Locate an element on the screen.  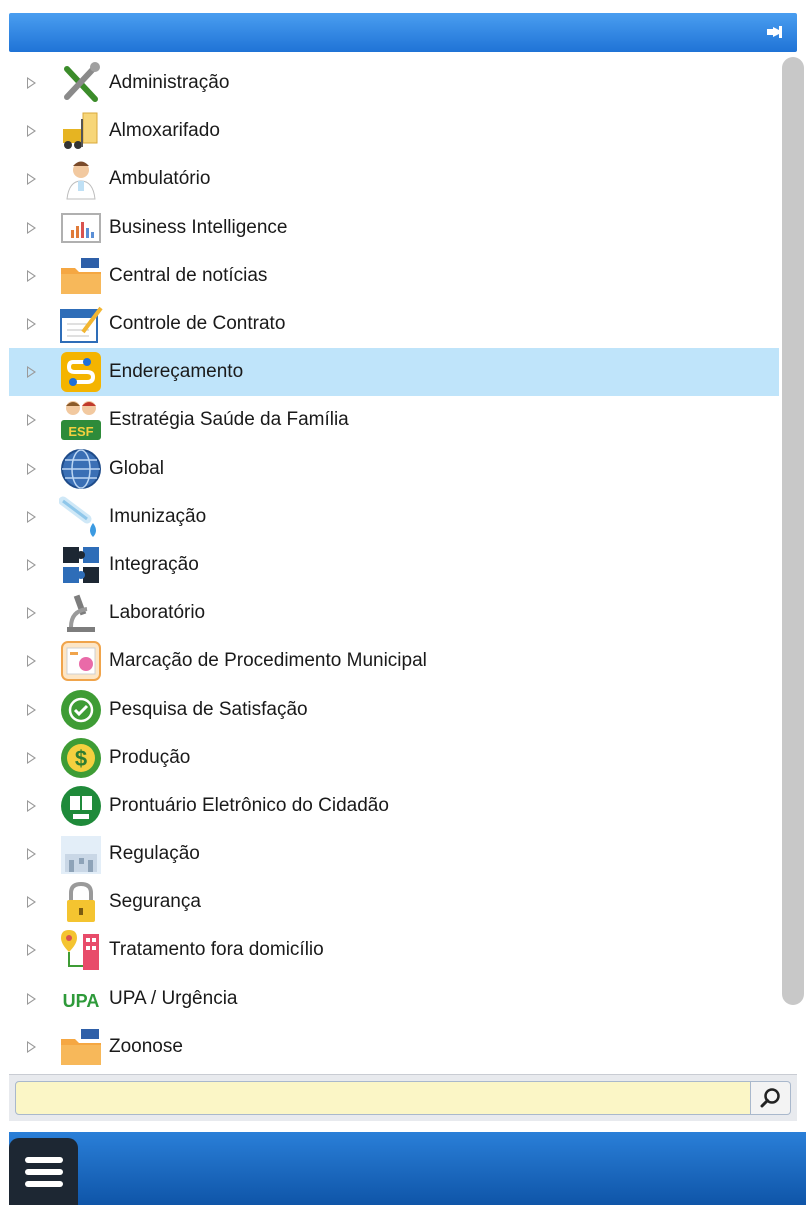
menu-item-label: Business Intelligence is located at coordinates (198, 227).